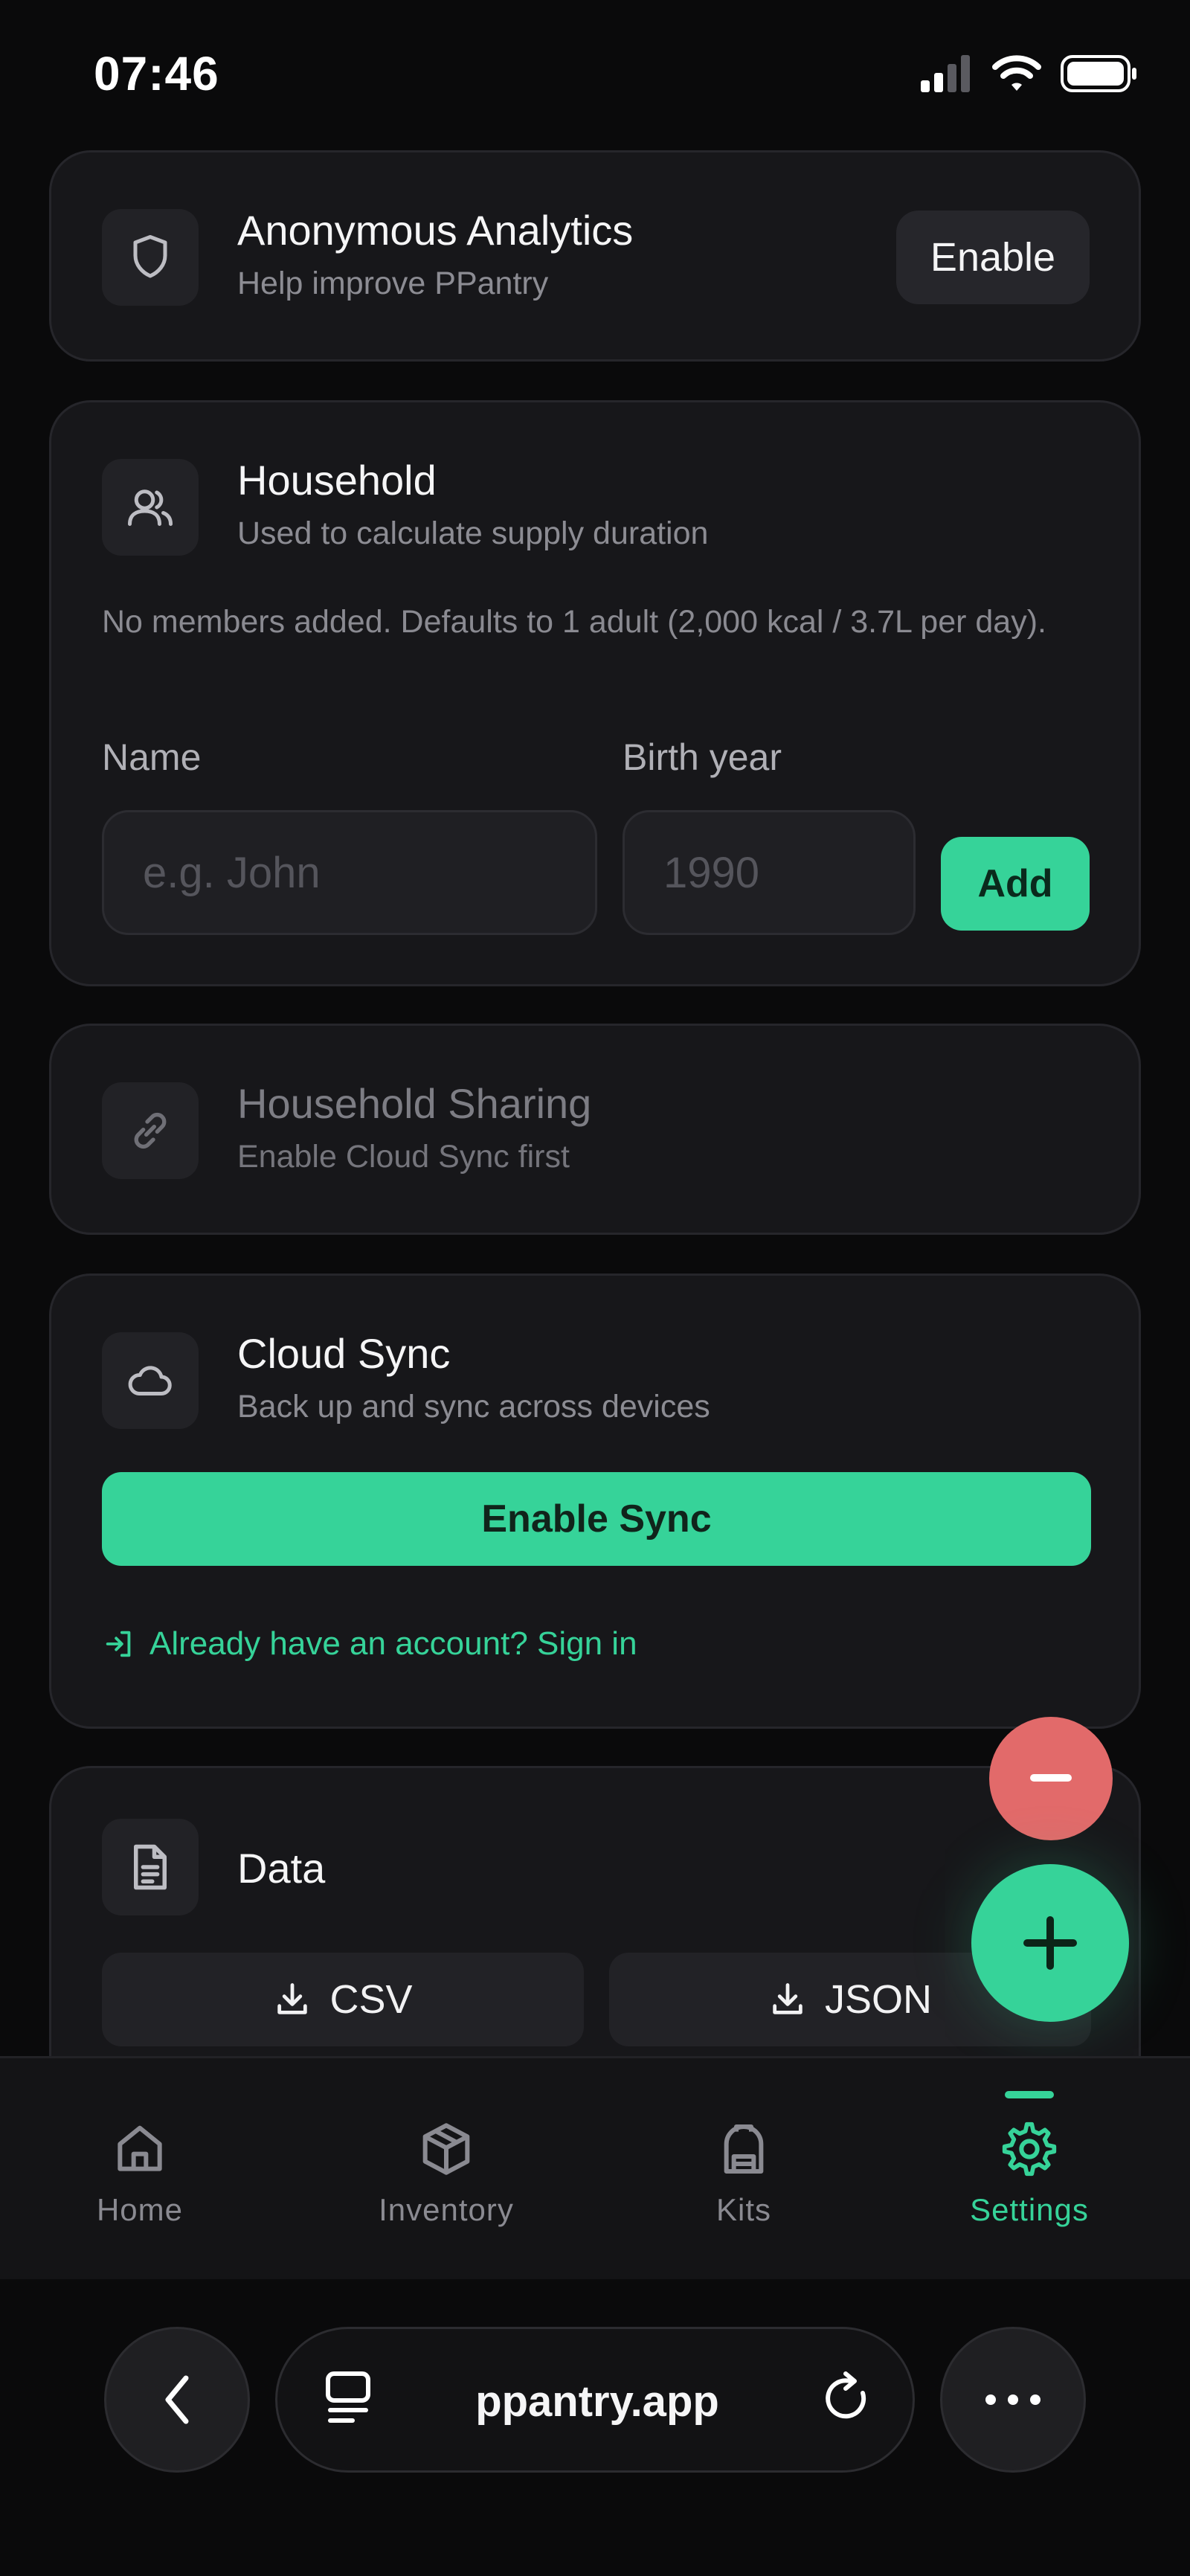 The image size is (1190, 2576). I want to click on sign-in-link: Already have an account? Sign in, so click(370, 1644).